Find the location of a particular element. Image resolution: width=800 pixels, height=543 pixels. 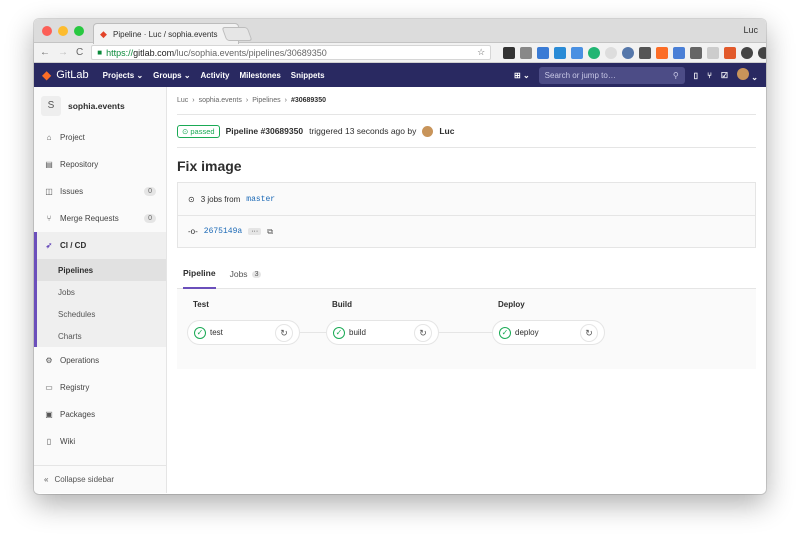

sidebar-subitem-pipelines: Pipelines is located at coordinates (101, 270).